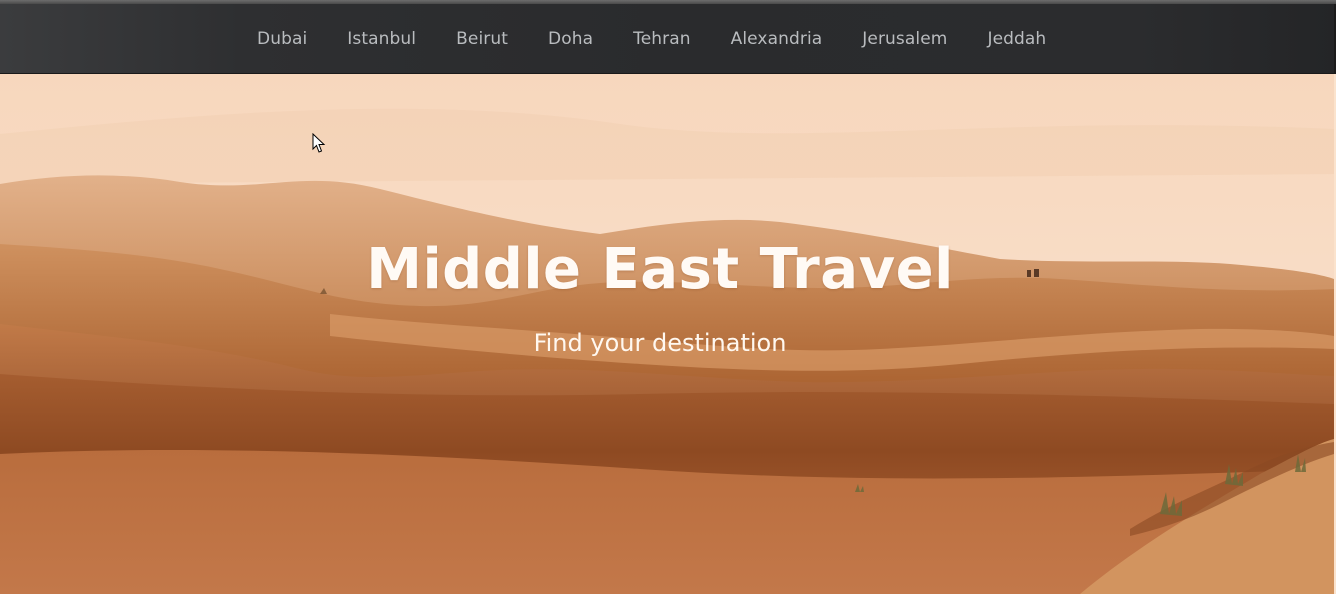  What do you see at coordinates (777, 39) in the screenshot?
I see `nav-link-alexandria: Alexandria` at bounding box center [777, 39].